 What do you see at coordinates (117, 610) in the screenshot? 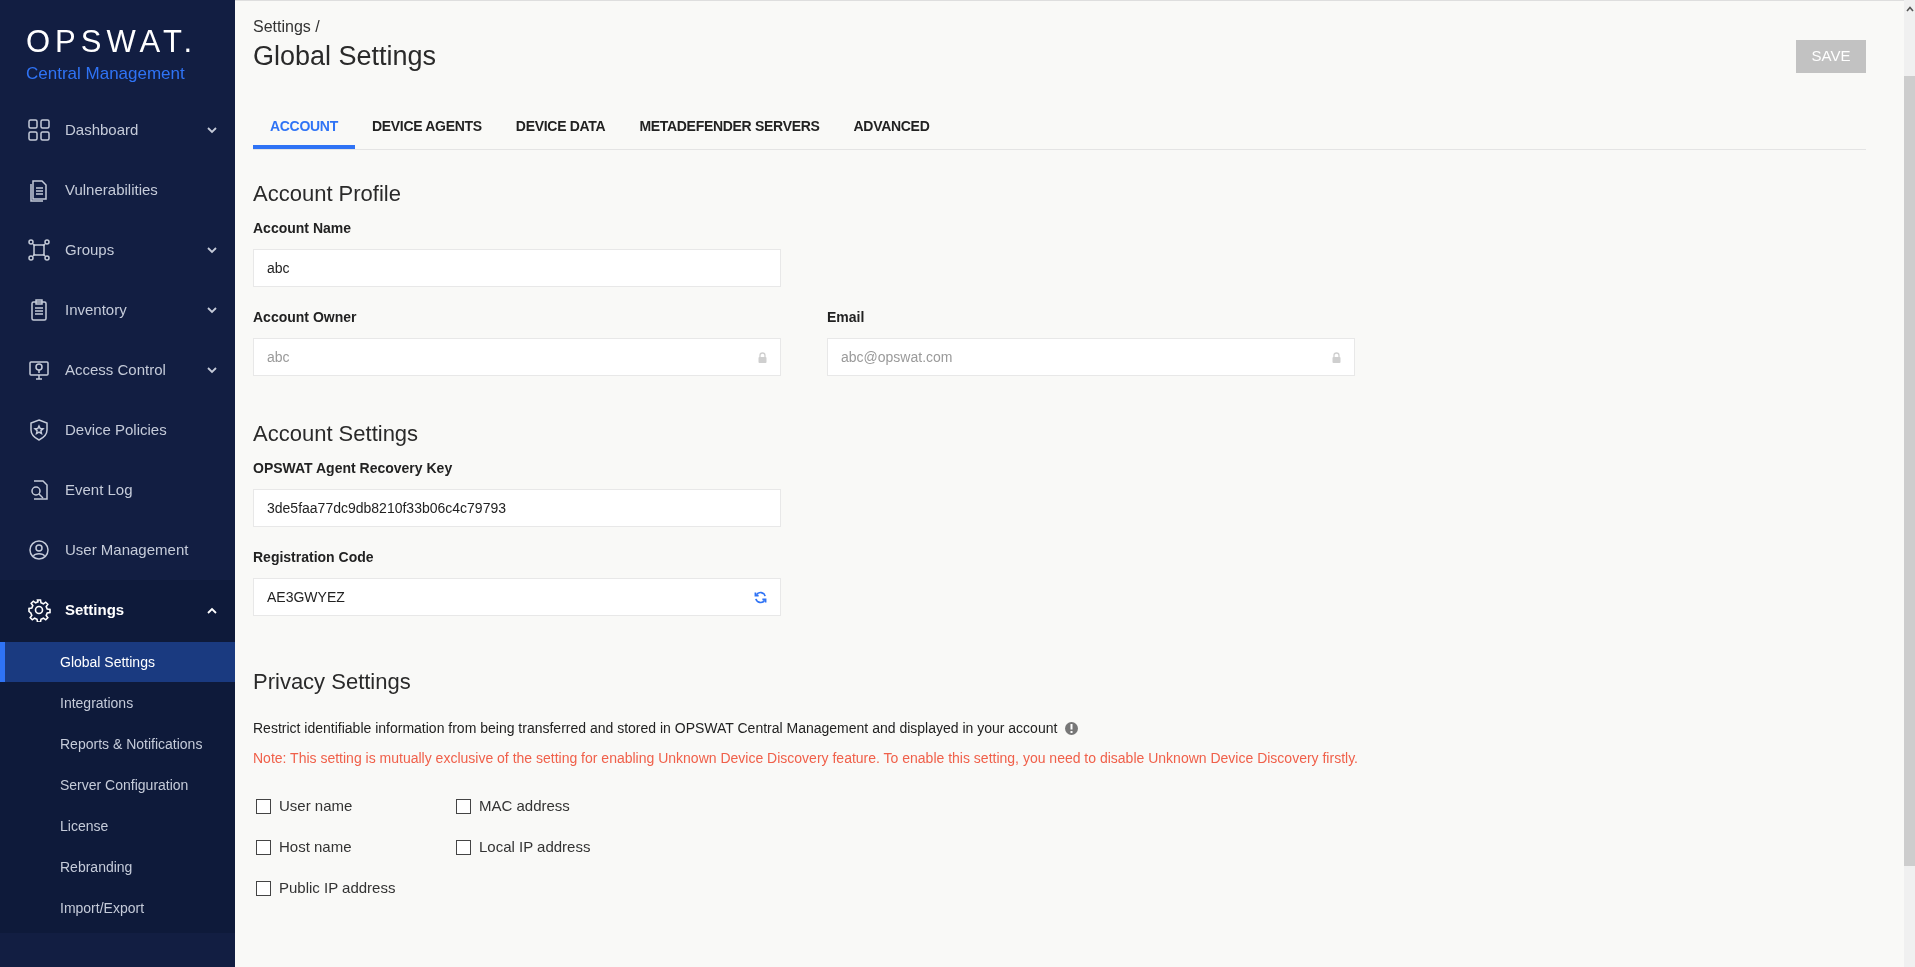
I see `nav-item: Settings` at bounding box center [117, 610].